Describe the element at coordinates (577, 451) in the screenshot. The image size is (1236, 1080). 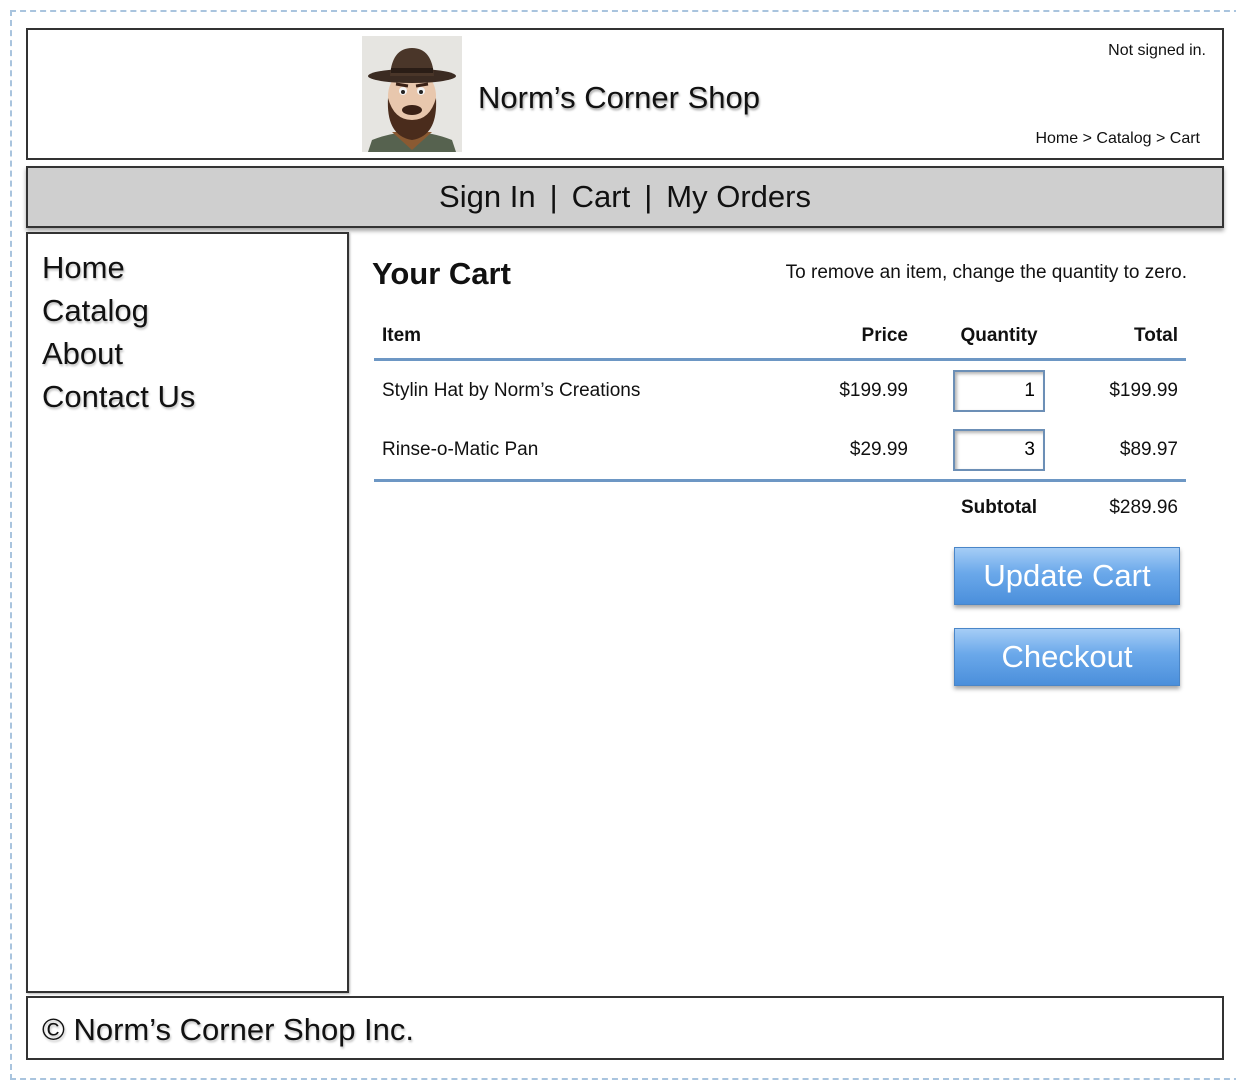
I see `item-name: Rinse-o-Matic Pan` at that location.